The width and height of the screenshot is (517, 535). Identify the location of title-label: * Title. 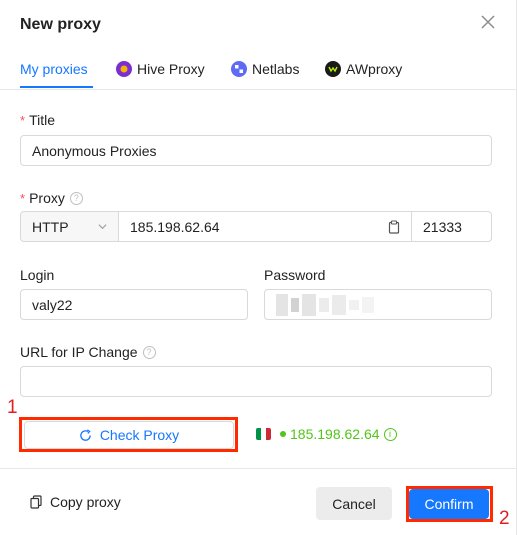
(37, 120).